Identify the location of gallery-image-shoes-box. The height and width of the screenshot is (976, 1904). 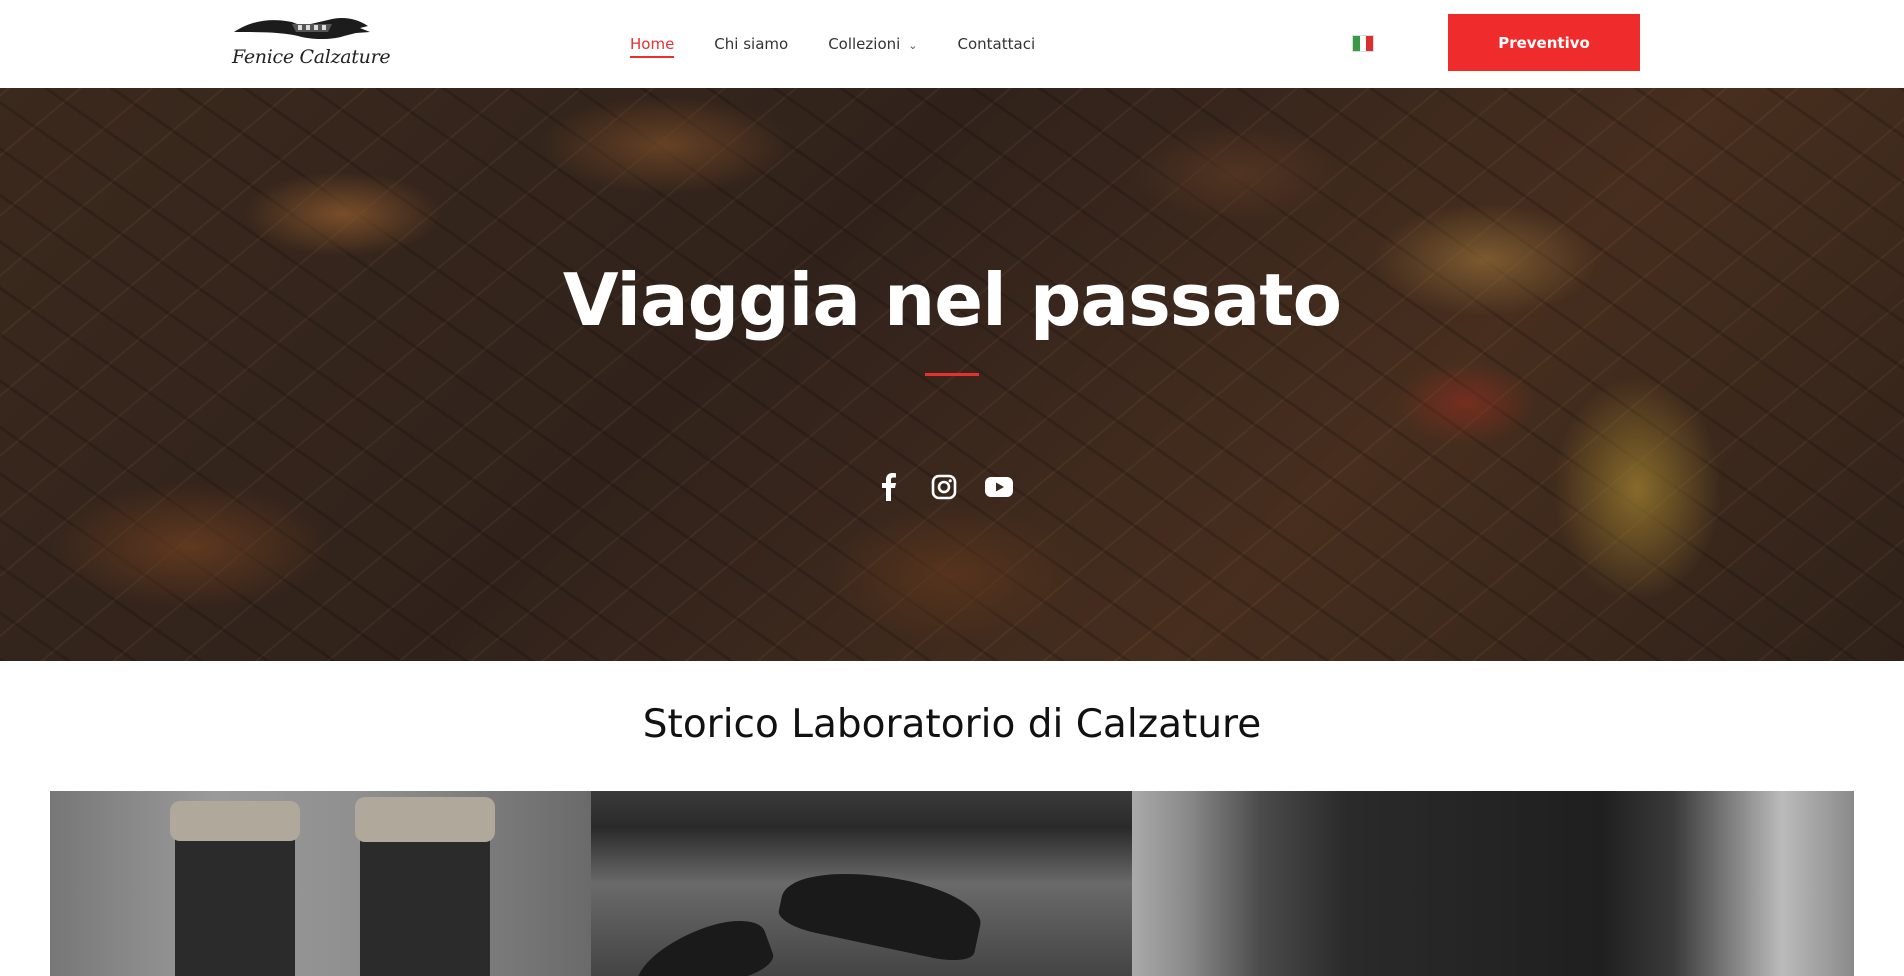
(861, 883).